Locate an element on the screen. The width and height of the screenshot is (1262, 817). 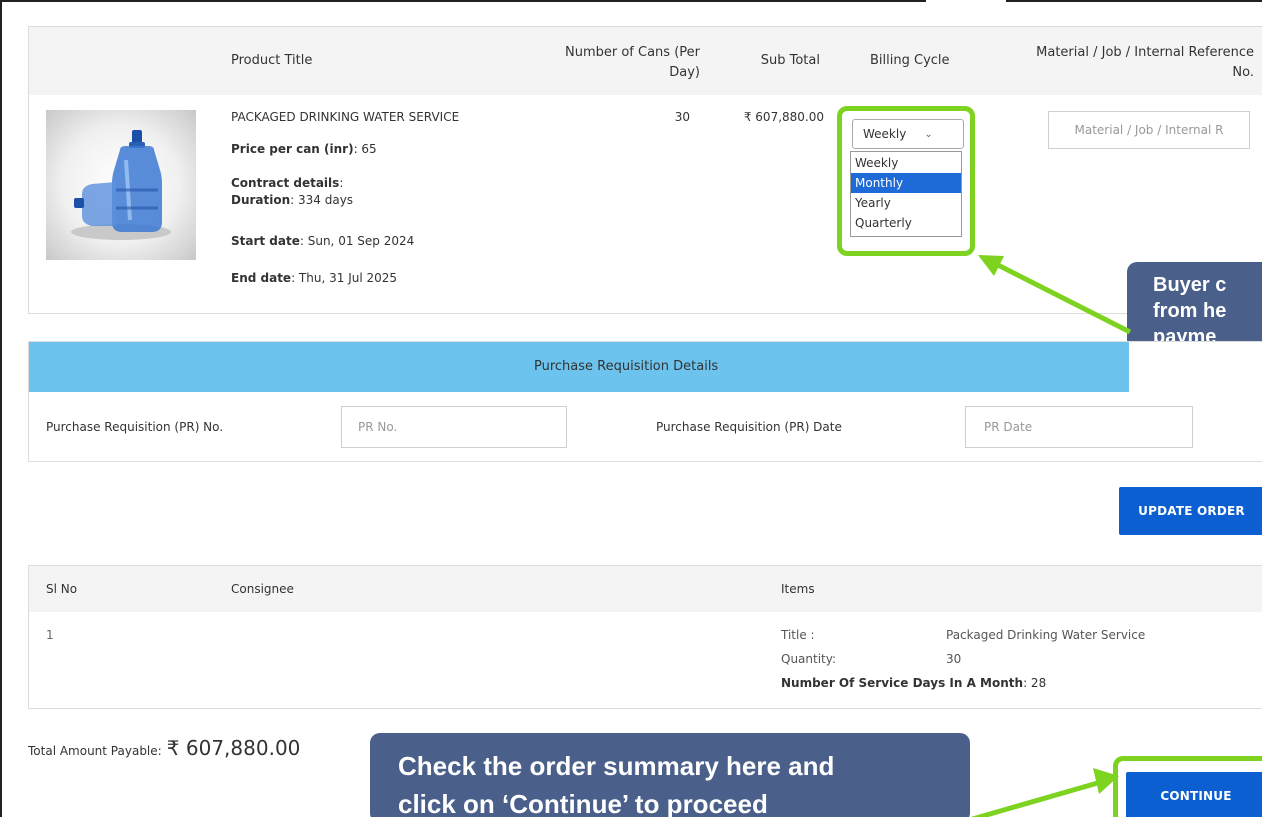
header-consignee: Consignee is located at coordinates (262, 589).